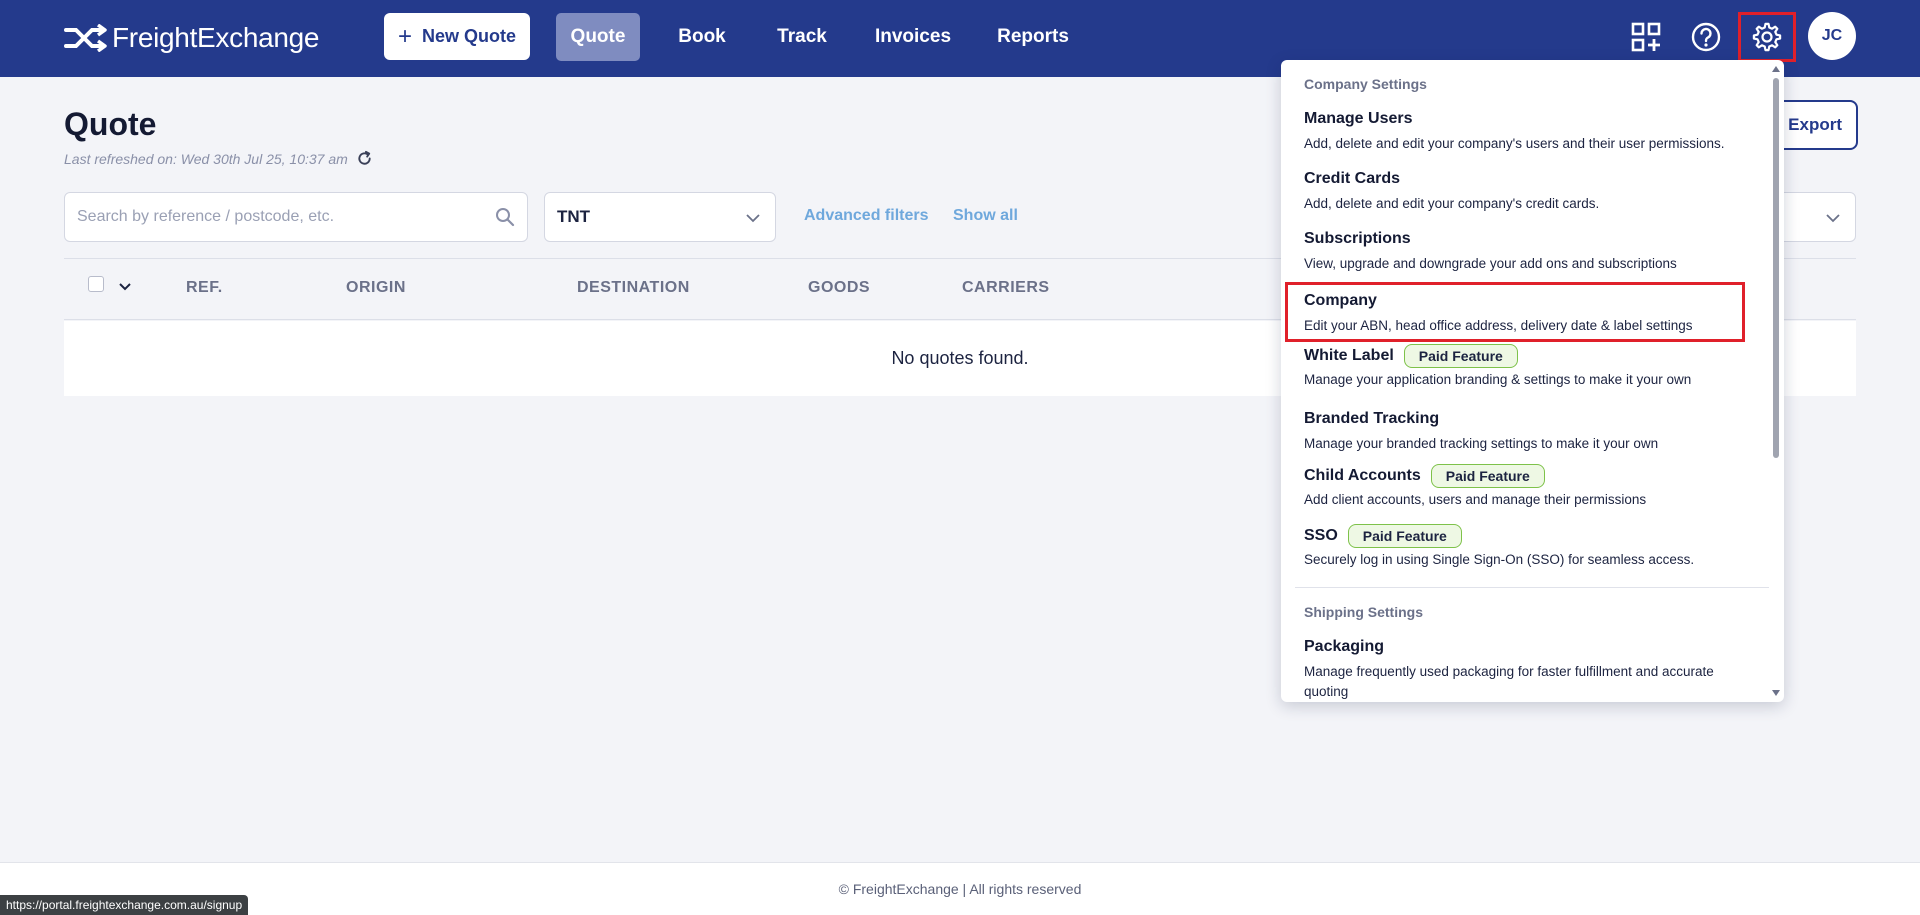 Image resolution: width=1920 pixels, height=915 pixels. Describe the element at coordinates (660, 217) in the screenshot. I see `carrier-select: TNT` at that location.